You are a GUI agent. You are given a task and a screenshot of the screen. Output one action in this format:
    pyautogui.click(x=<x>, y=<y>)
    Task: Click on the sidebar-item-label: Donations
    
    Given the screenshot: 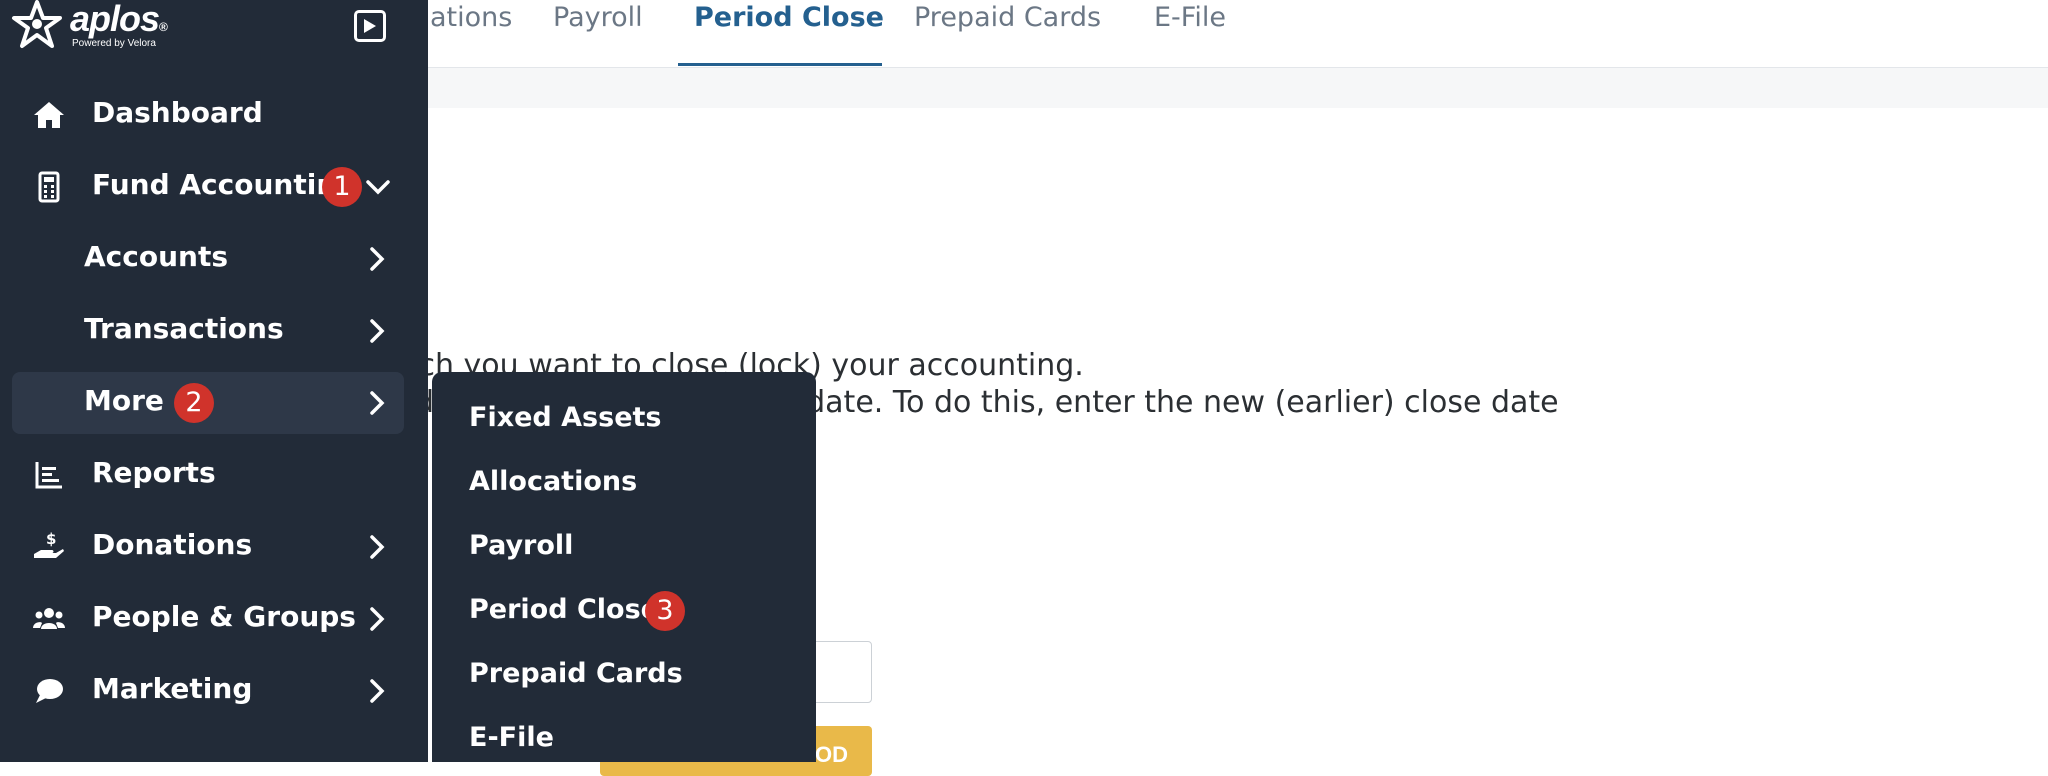 What is the action you would take?
    pyautogui.click(x=172, y=544)
    